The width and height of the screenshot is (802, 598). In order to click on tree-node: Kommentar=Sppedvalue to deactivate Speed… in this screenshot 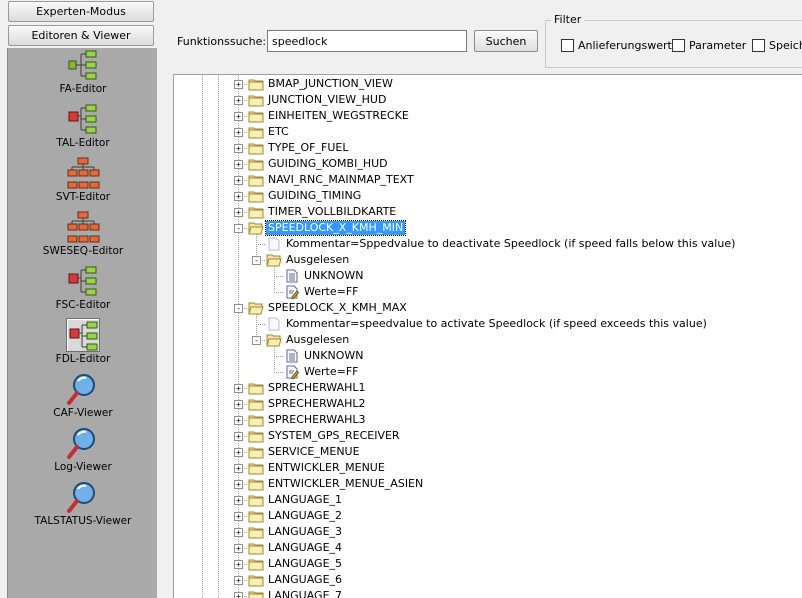, I will do `click(484, 244)`.